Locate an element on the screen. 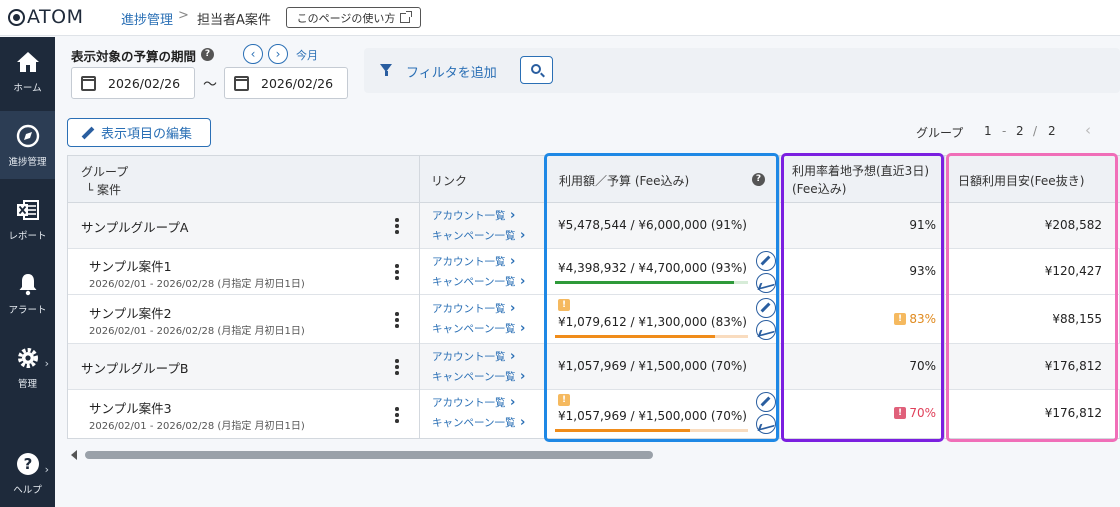 This screenshot has height=507, width=1120. pager-from: 1 is located at coordinates (988, 131).